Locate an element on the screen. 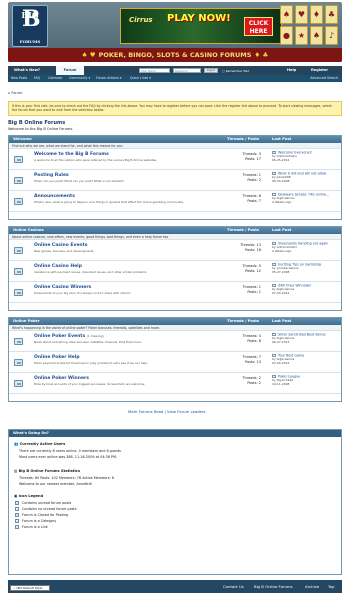 The width and height of the screenshot is (350, 604). forum-name: Welcome to the Big B Forums is located at coordinates (71, 154).